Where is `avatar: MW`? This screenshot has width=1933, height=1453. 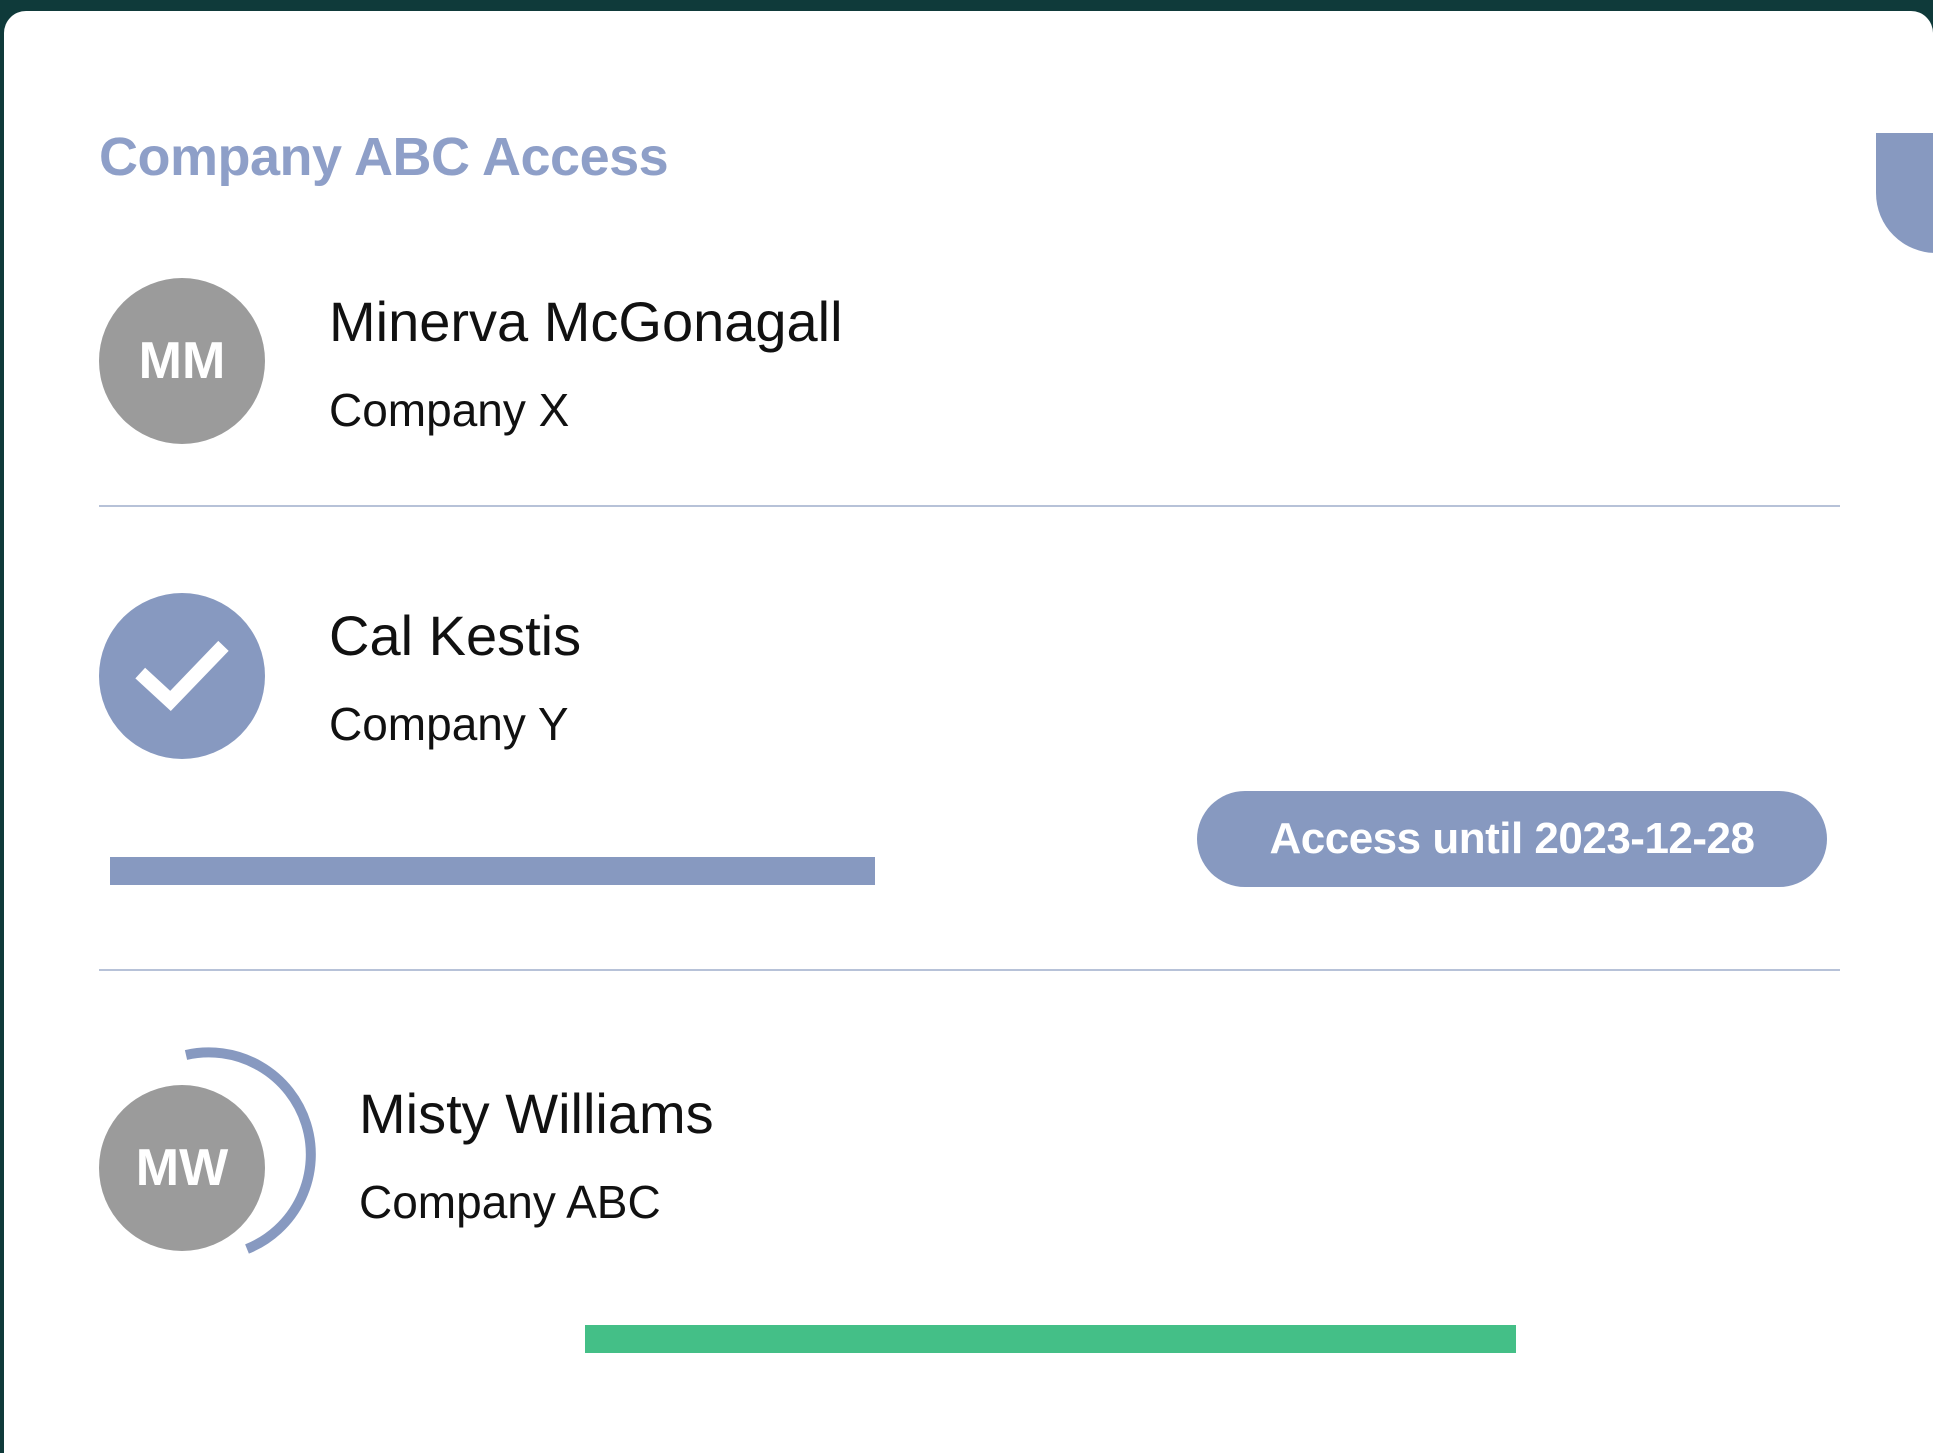
avatar: MW is located at coordinates (182, 1168).